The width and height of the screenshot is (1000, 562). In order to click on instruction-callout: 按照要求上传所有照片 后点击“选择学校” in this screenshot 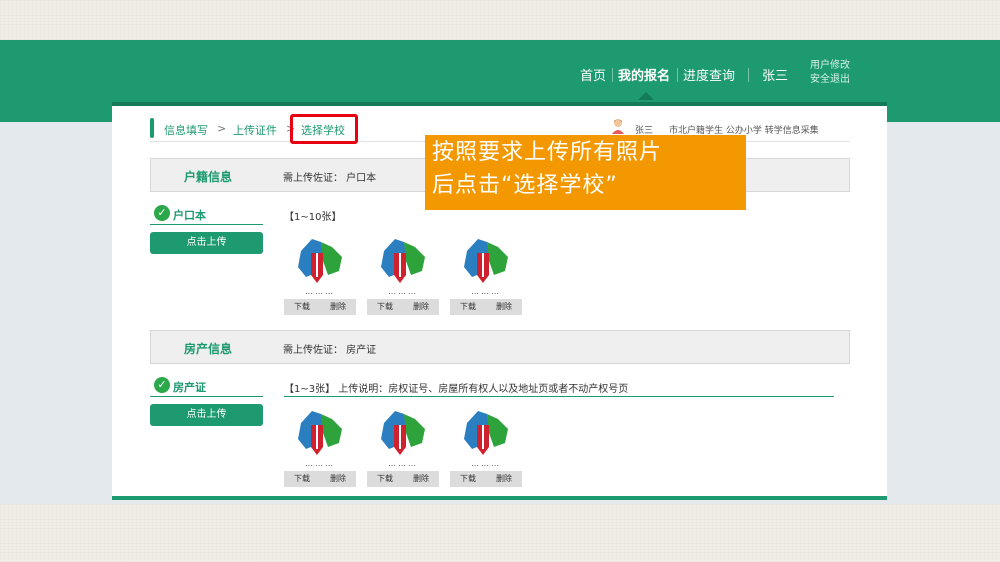, I will do `click(585, 172)`.